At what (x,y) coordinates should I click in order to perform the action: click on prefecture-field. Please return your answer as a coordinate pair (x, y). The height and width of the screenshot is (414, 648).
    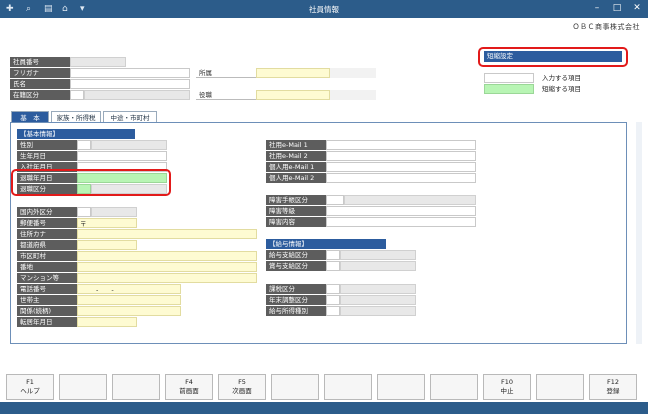
    Looking at the image, I should click on (107, 245).